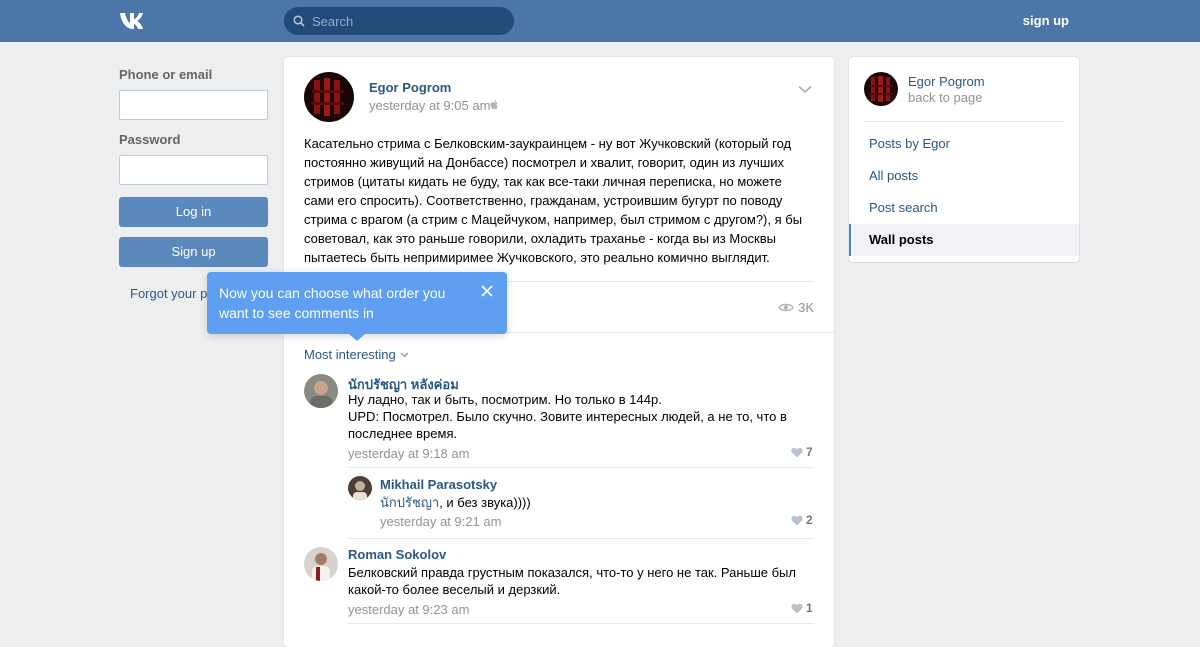 The height and width of the screenshot is (647, 1200). I want to click on signup-button: Sign up, so click(193, 252).